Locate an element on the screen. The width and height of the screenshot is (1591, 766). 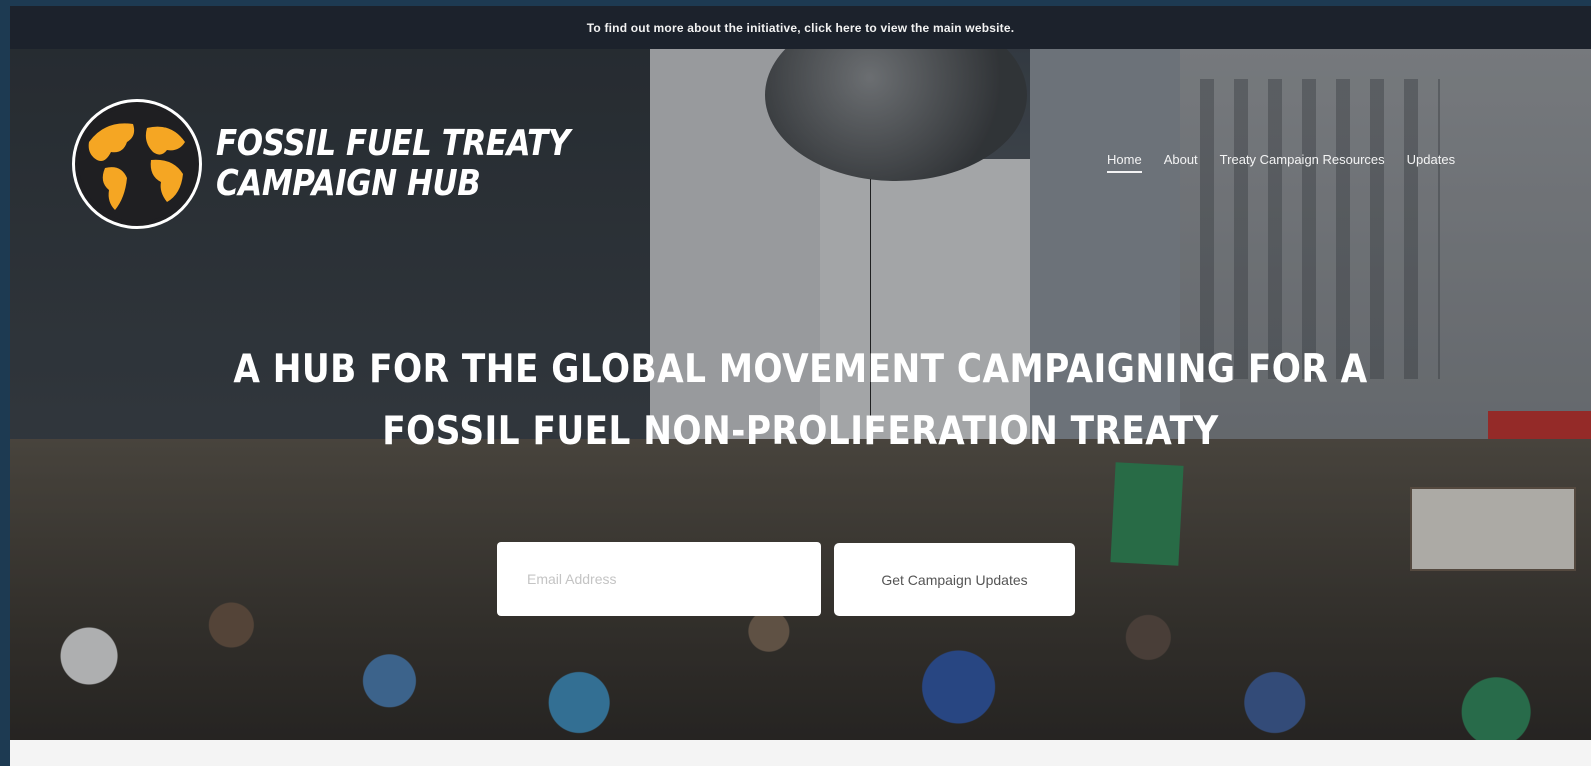
page-content-edge is located at coordinates (800, 753).